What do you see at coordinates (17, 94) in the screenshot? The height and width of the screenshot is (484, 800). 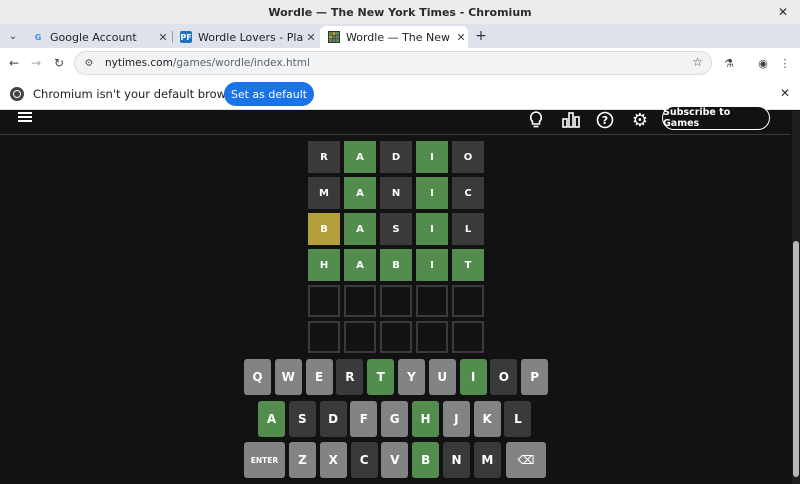 I see `chromium-logo-icon` at bounding box center [17, 94].